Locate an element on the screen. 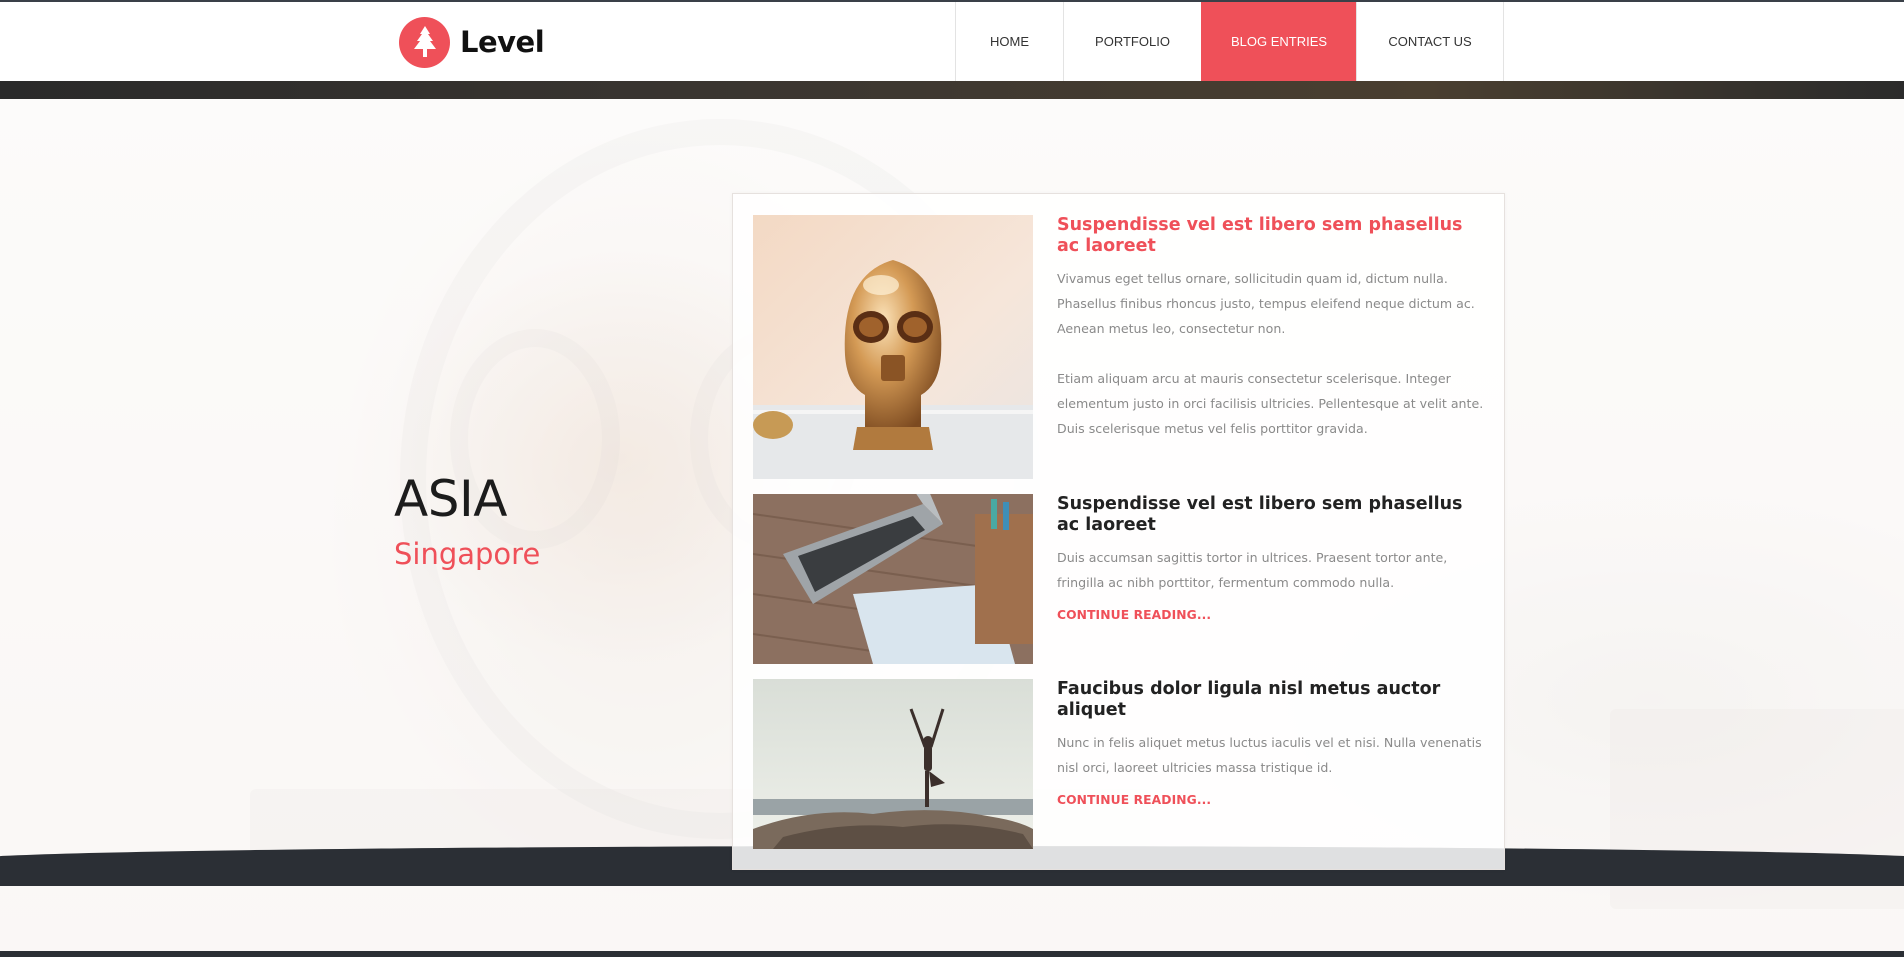 The width and height of the screenshot is (1904, 957). nav-blog-entries: BLOG ENTRIES is located at coordinates (1278, 41).